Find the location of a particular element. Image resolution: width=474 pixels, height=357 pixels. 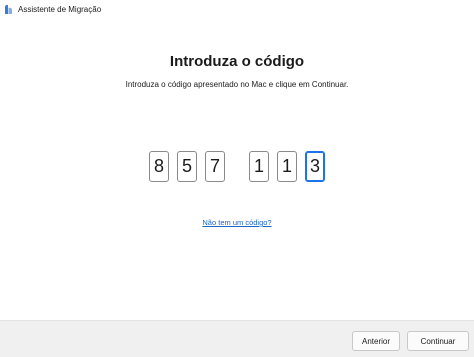

back-button: Anterior is located at coordinates (376, 341).